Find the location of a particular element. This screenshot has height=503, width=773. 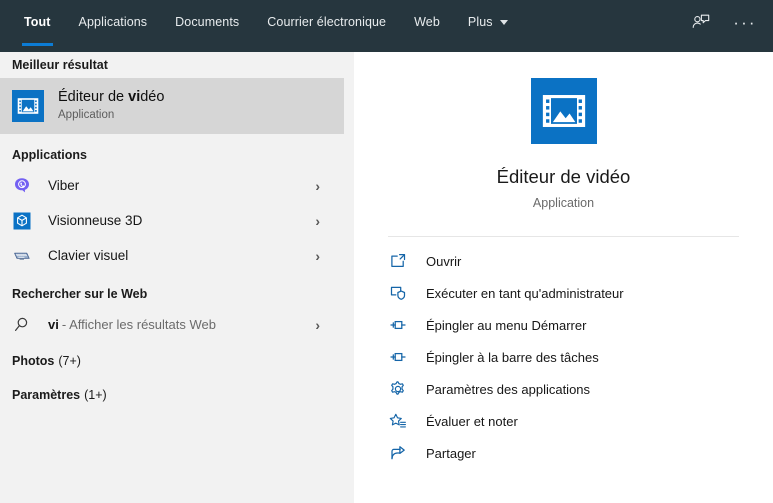

section-label: Meilleur résultat is located at coordinates (60, 65).